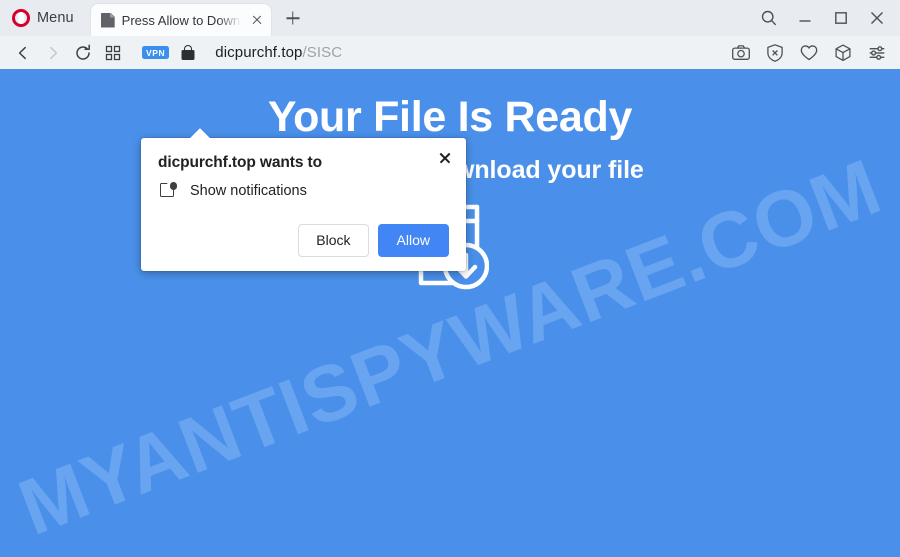  Describe the element at coordinates (434, 53) in the screenshot. I see `address-bar: VPN dicpurchf.top/SISC` at that location.